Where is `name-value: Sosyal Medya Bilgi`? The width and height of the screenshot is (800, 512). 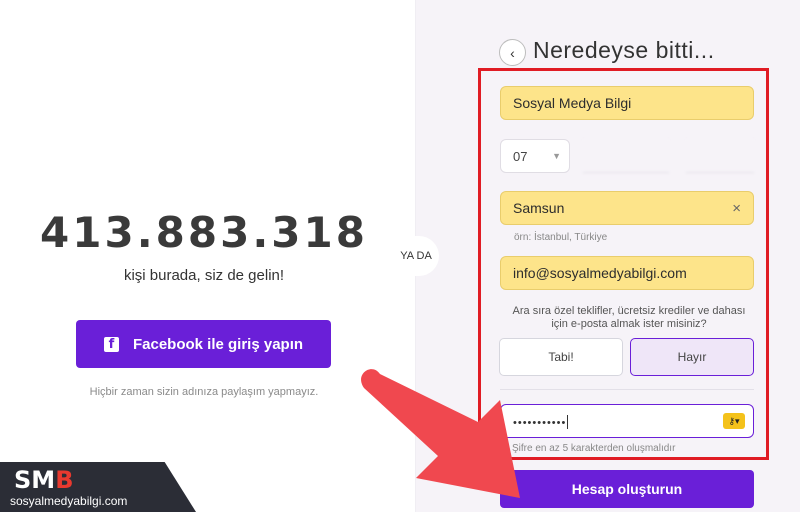
name-value: Sosyal Medya Bilgi is located at coordinates (572, 103).